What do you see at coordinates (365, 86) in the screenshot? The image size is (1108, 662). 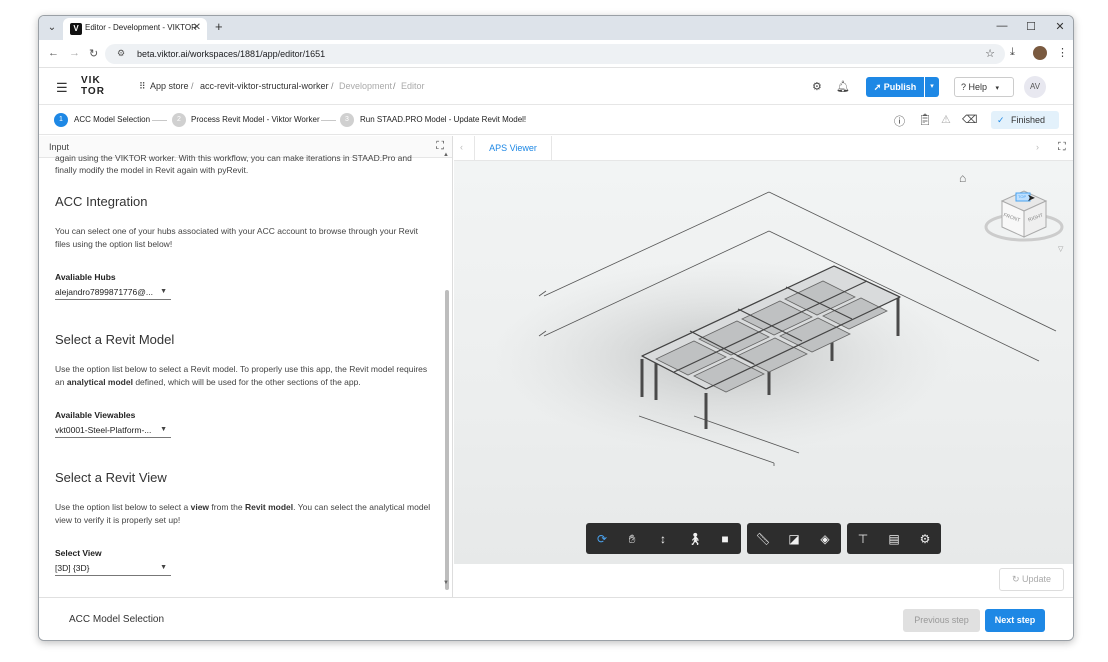 I see `breadcrumb-development: Development` at bounding box center [365, 86].